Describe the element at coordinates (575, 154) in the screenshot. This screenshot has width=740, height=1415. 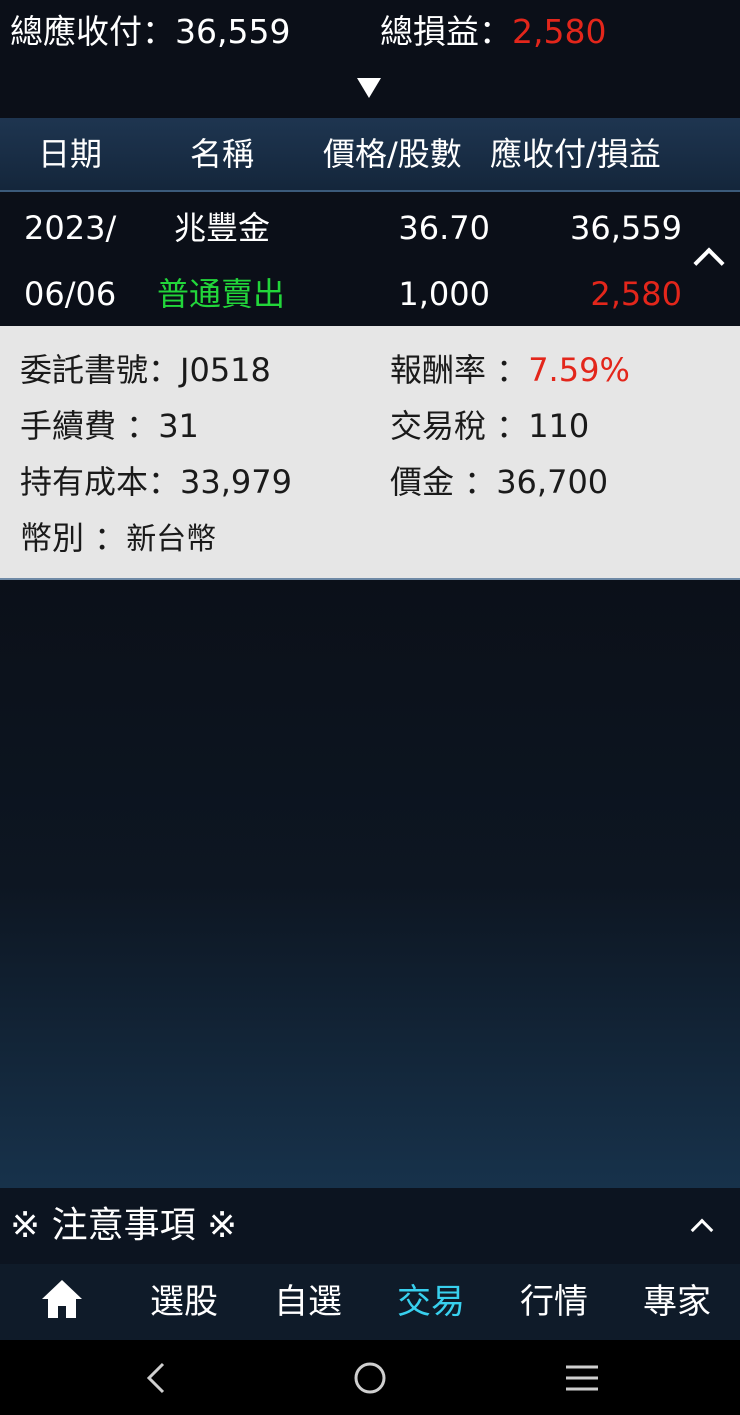
I see `column-header-receivable-pnl: 應收付/損益` at that location.